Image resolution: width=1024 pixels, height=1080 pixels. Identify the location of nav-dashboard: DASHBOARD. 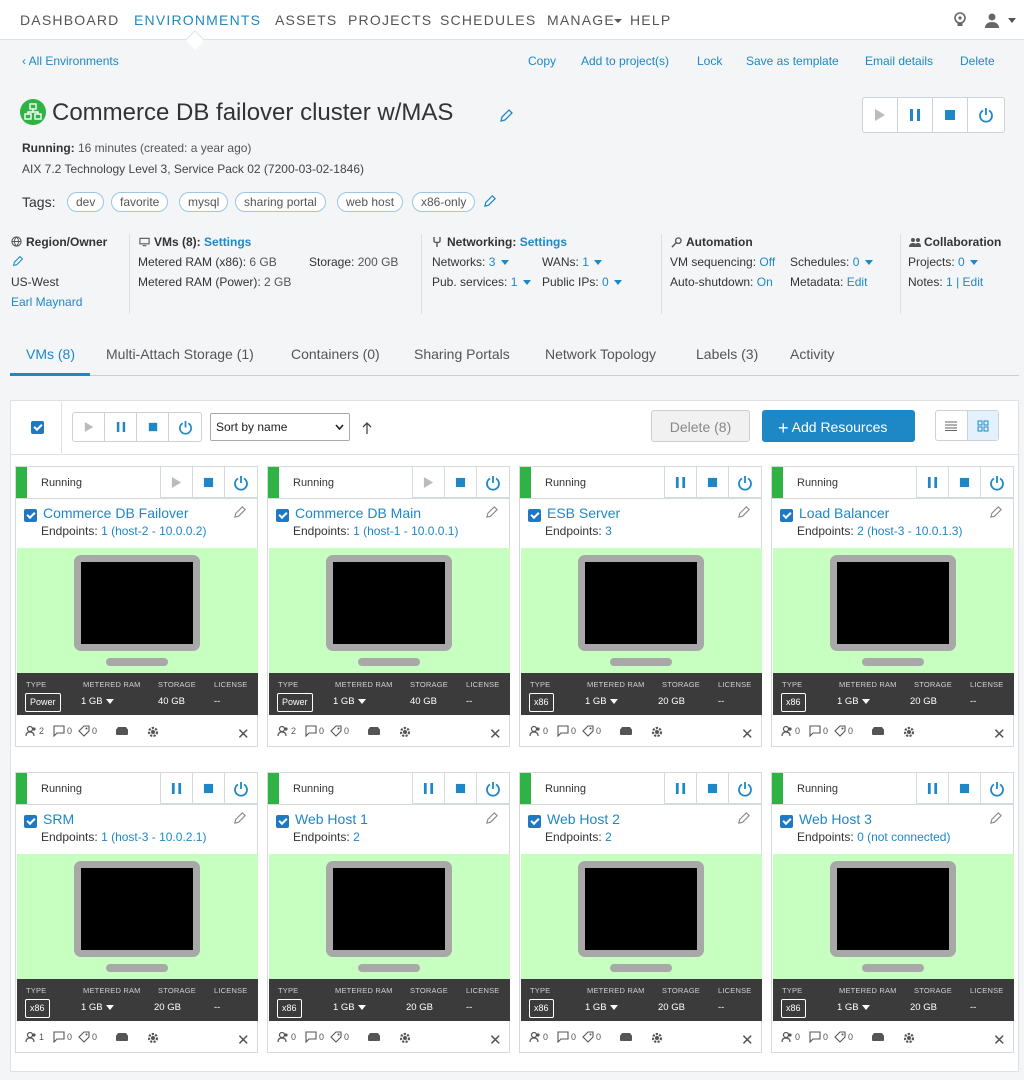
(69, 20).